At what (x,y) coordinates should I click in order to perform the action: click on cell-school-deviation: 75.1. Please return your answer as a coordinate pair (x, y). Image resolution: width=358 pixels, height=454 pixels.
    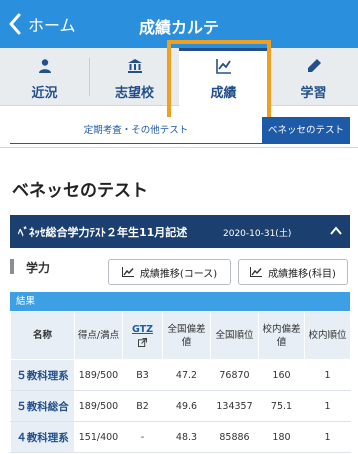
    Looking at the image, I should click on (281, 406).